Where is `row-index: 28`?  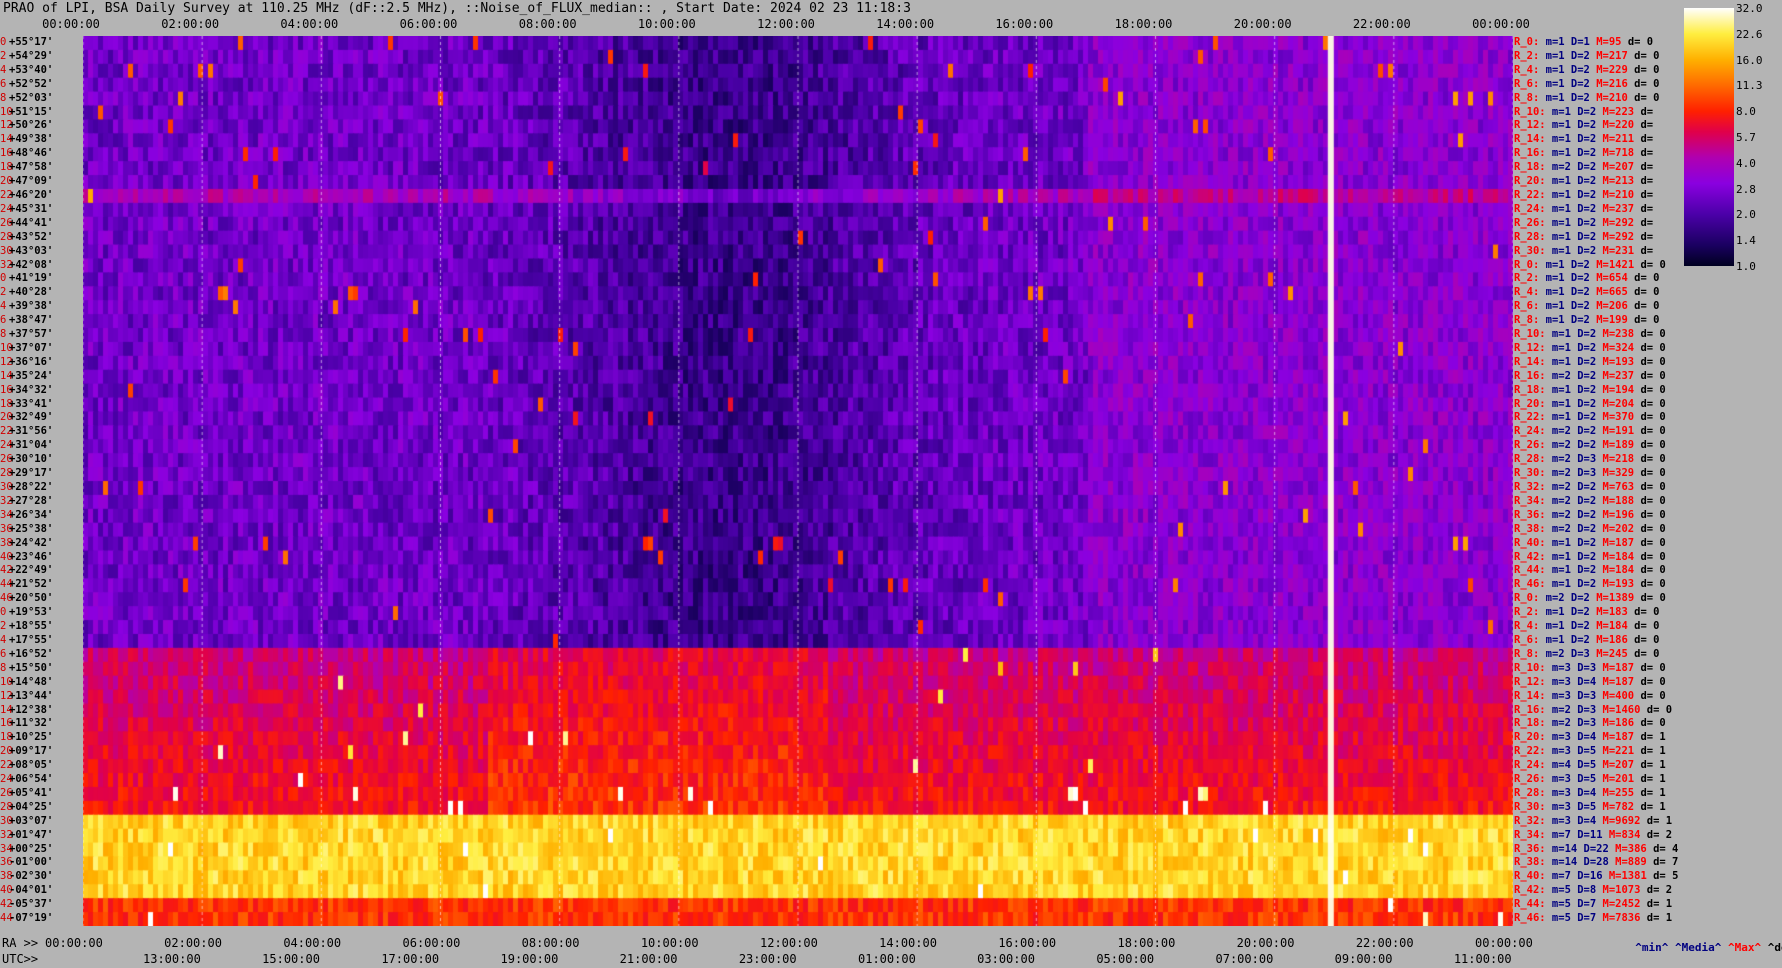
row-index: 28 is located at coordinates (6, 236).